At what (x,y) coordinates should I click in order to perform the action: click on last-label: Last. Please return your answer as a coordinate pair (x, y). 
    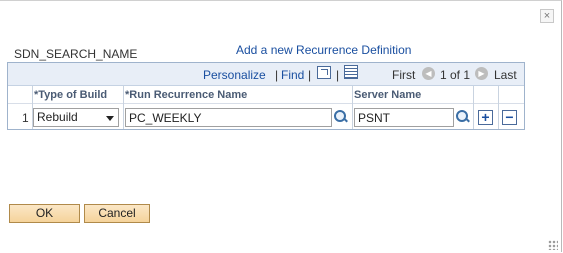
    Looking at the image, I should click on (505, 75).